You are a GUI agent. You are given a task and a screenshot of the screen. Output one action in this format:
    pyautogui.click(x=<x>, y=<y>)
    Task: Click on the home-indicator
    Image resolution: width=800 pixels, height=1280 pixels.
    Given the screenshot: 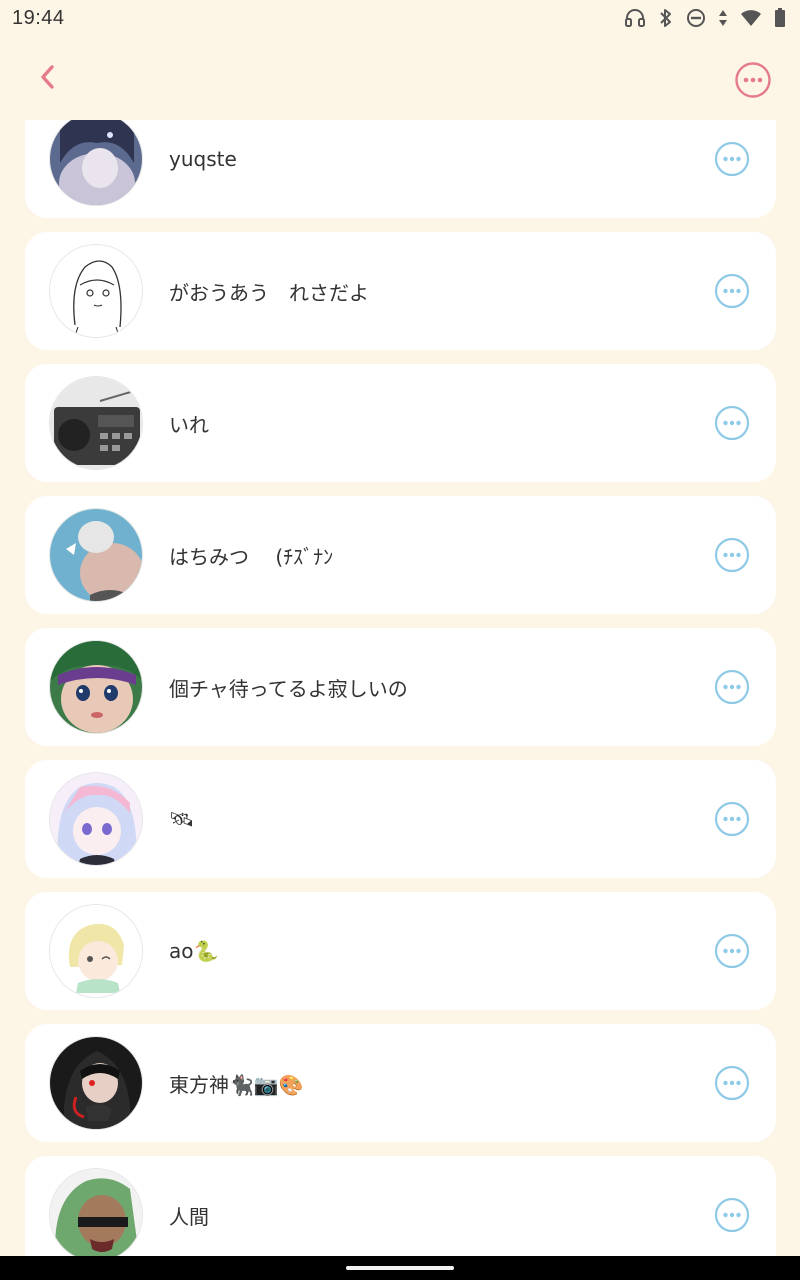 What is the action you would take?
    pyautogui.click(x=400, y=1268)
    